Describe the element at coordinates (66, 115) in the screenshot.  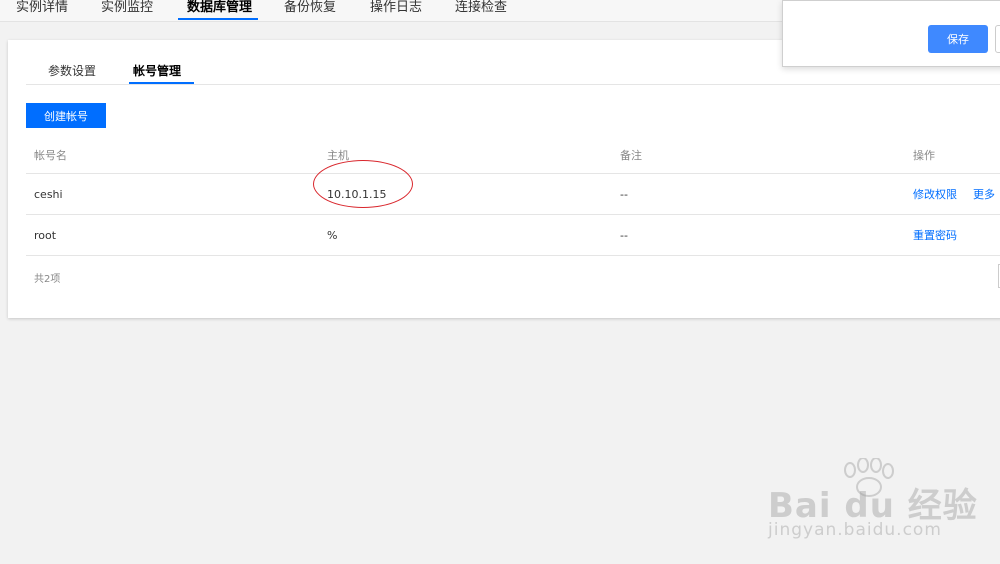
I see `create-account-button: 创建帐号` at that location.